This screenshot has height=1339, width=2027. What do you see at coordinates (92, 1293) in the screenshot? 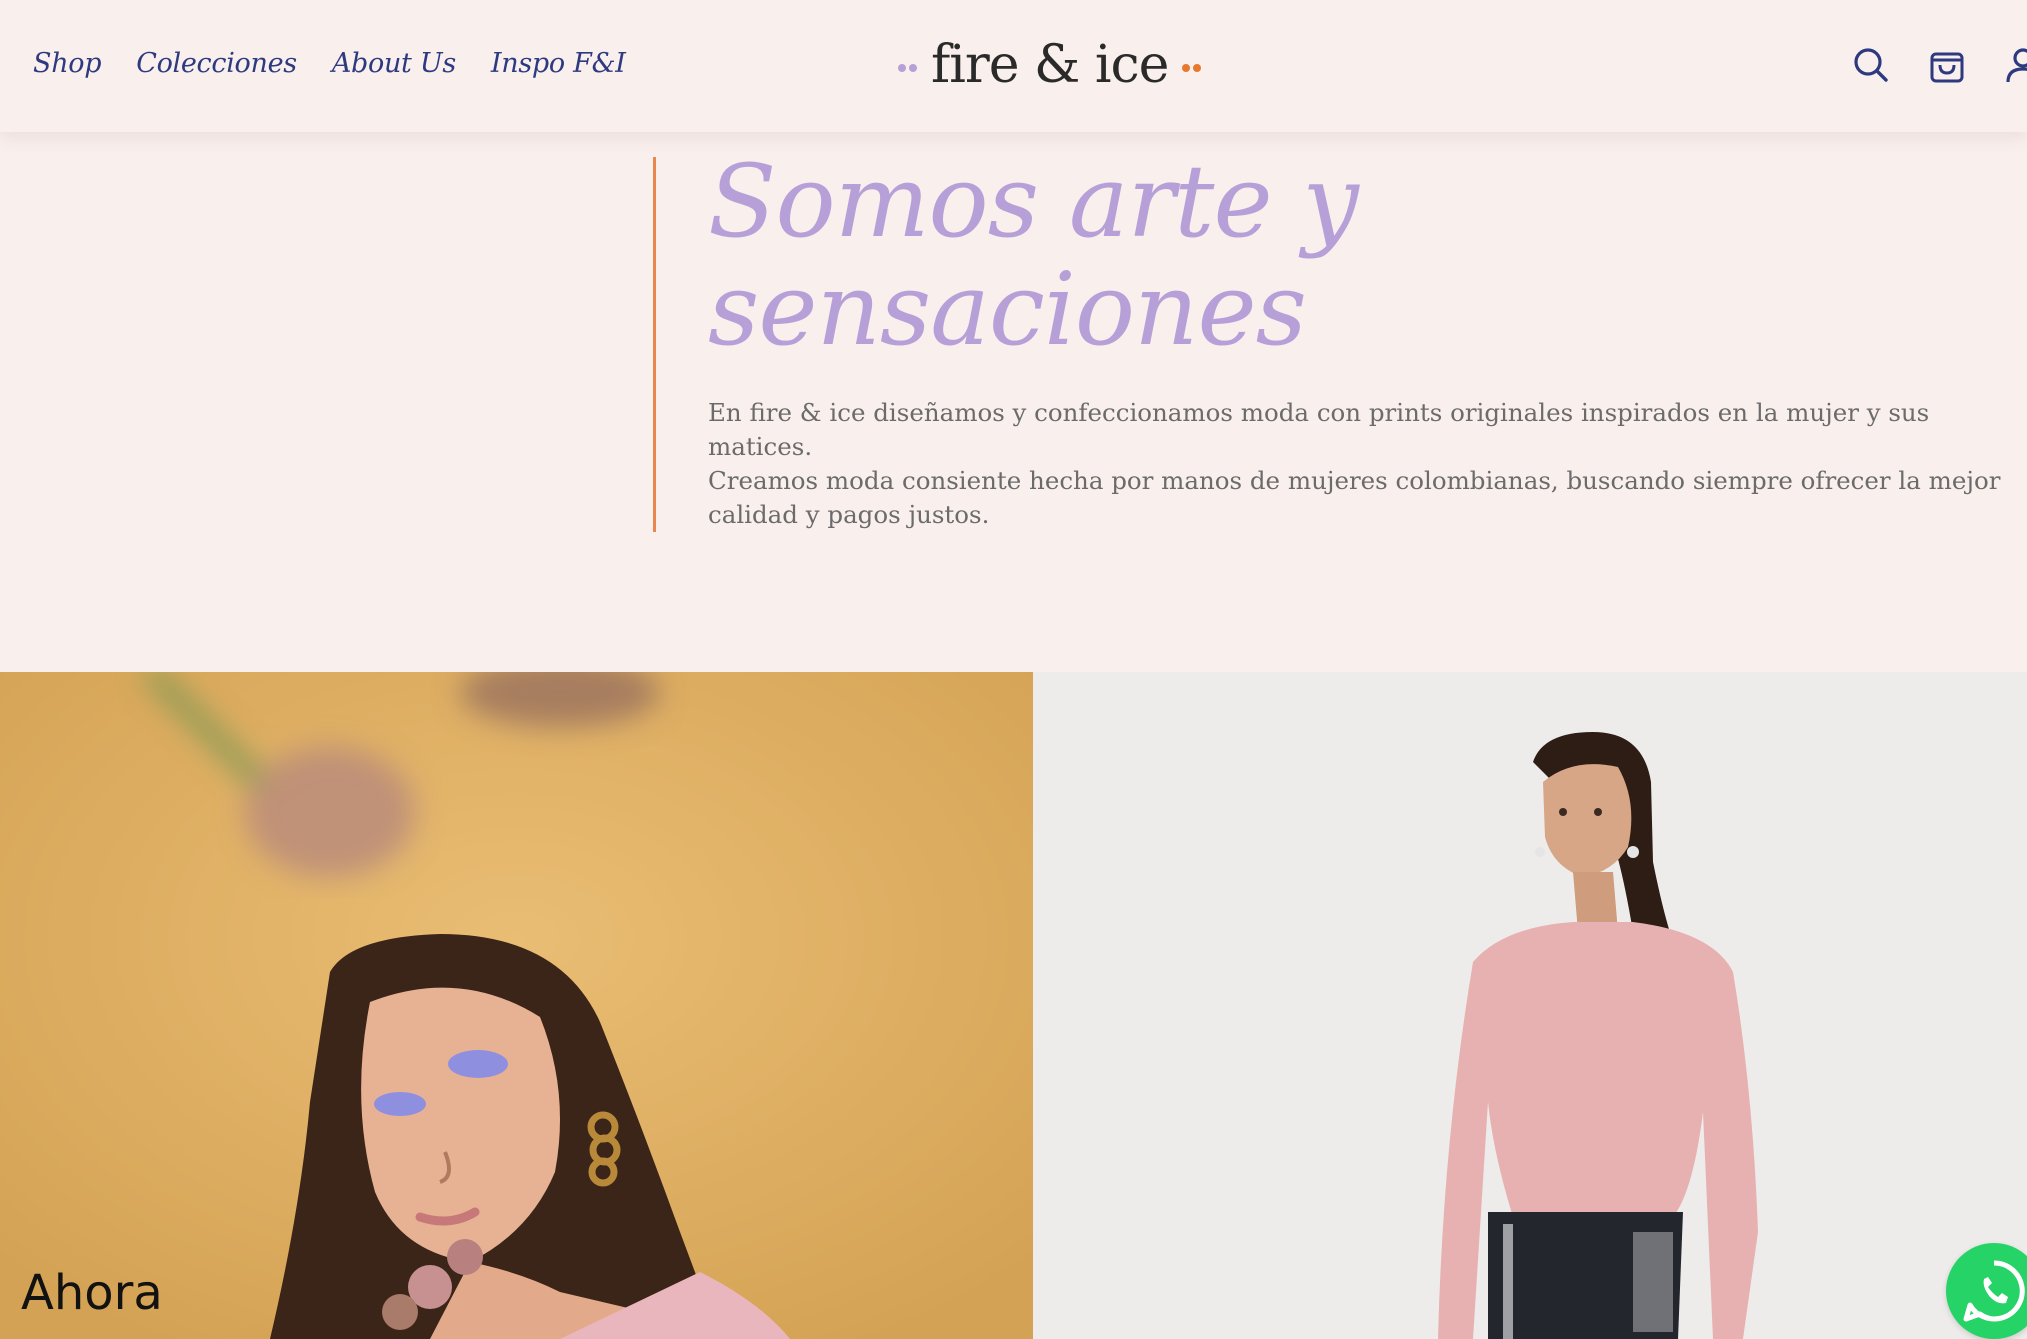
I see `collection-caption: Ahora` at bounding box center [92, 1293].